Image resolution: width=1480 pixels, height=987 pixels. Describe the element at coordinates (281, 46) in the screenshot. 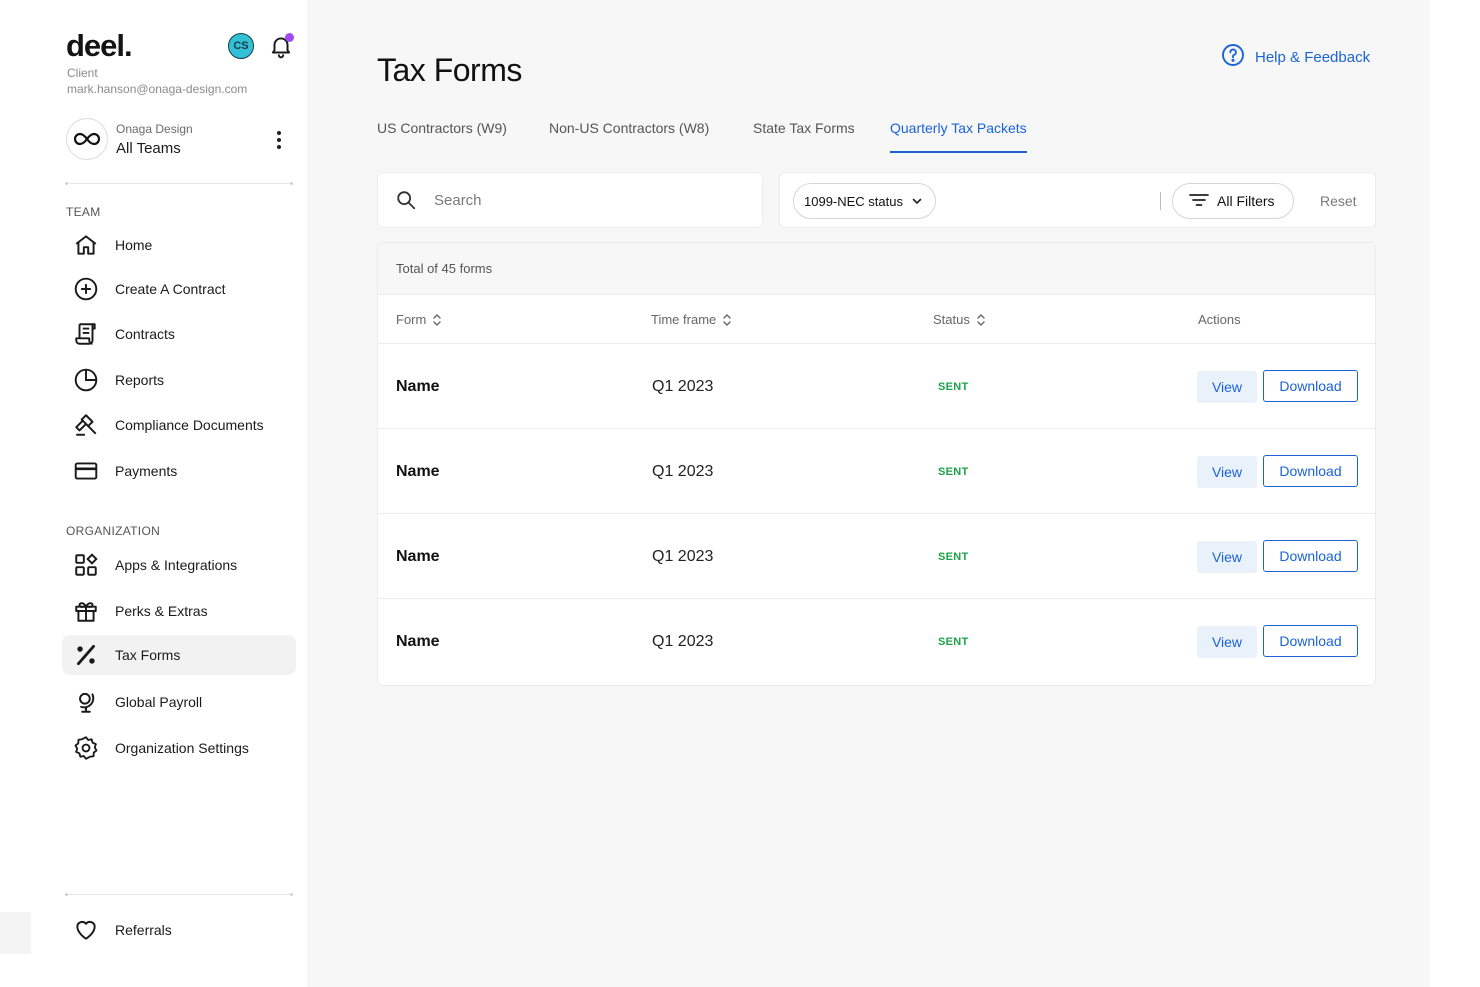

I see `bell-icon` at that location.